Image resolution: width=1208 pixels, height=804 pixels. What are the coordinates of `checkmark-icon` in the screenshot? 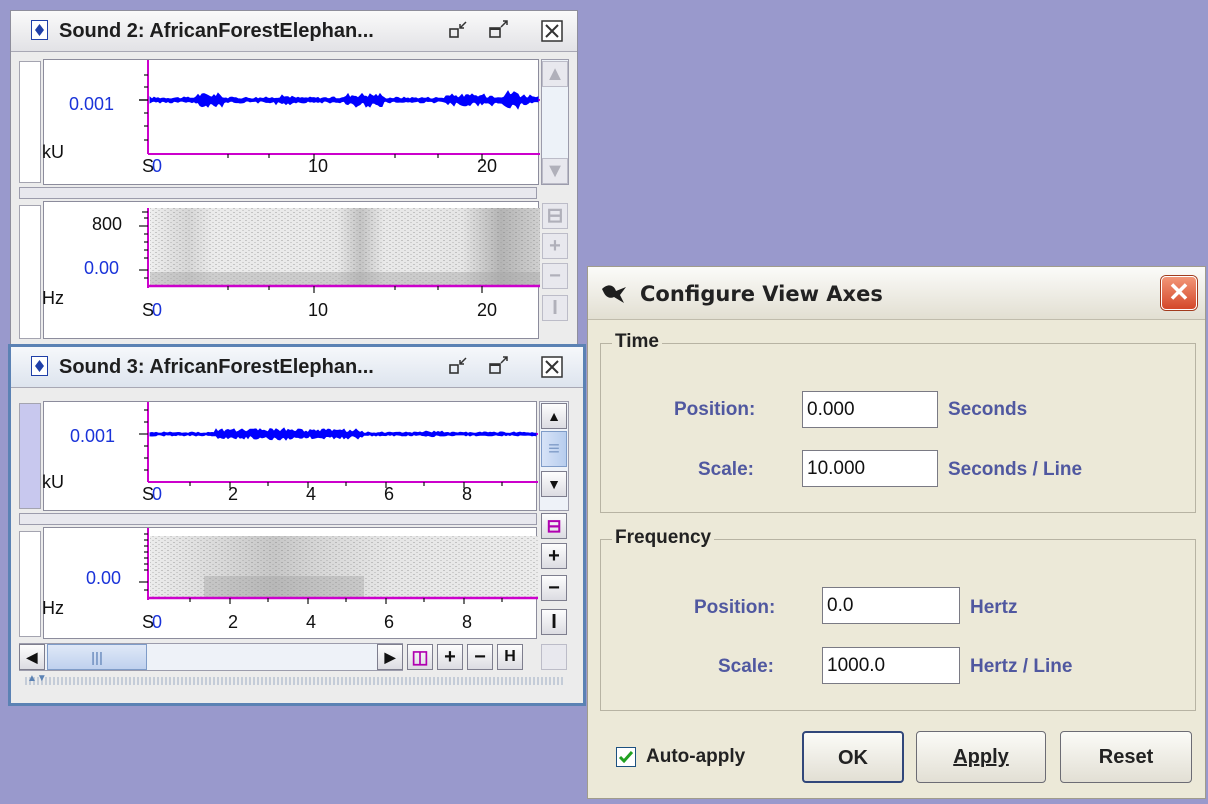 It's located at (626, 757).